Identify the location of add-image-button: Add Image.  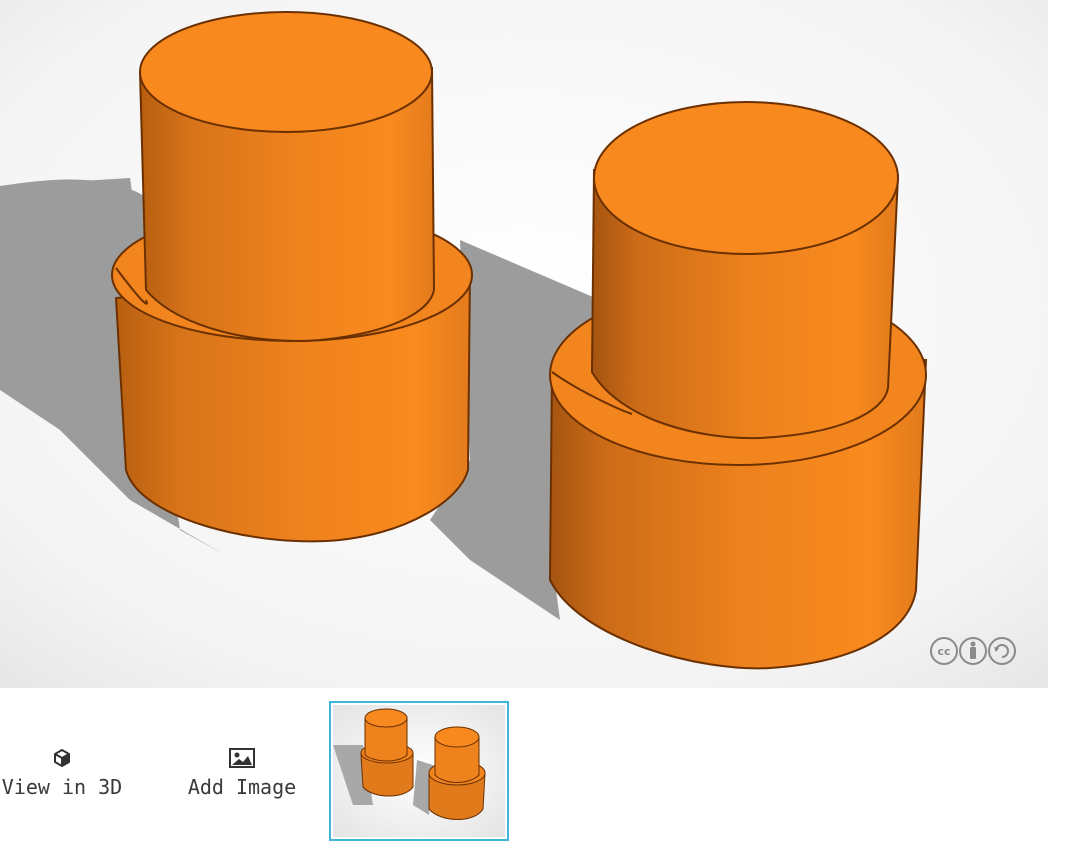
(242, 771).